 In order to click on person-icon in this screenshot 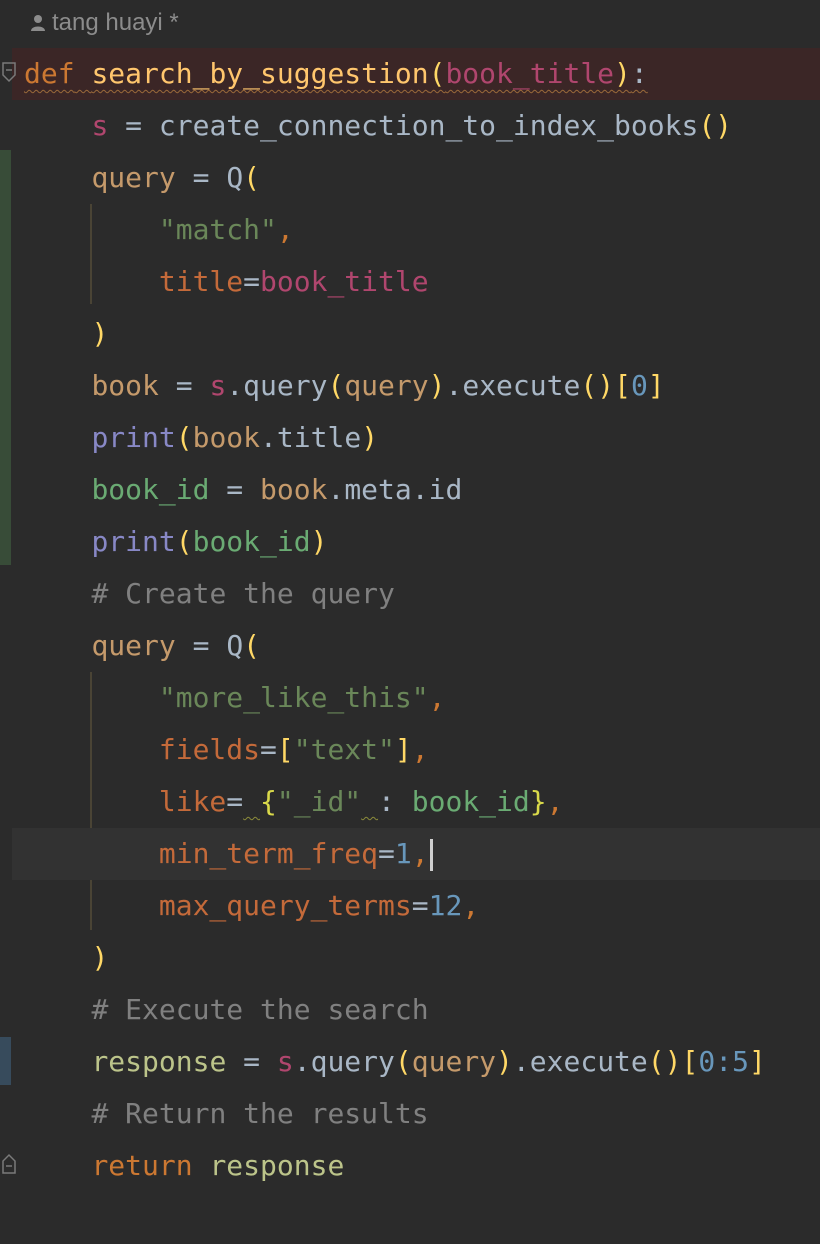, I will do `click(38, 23)`.